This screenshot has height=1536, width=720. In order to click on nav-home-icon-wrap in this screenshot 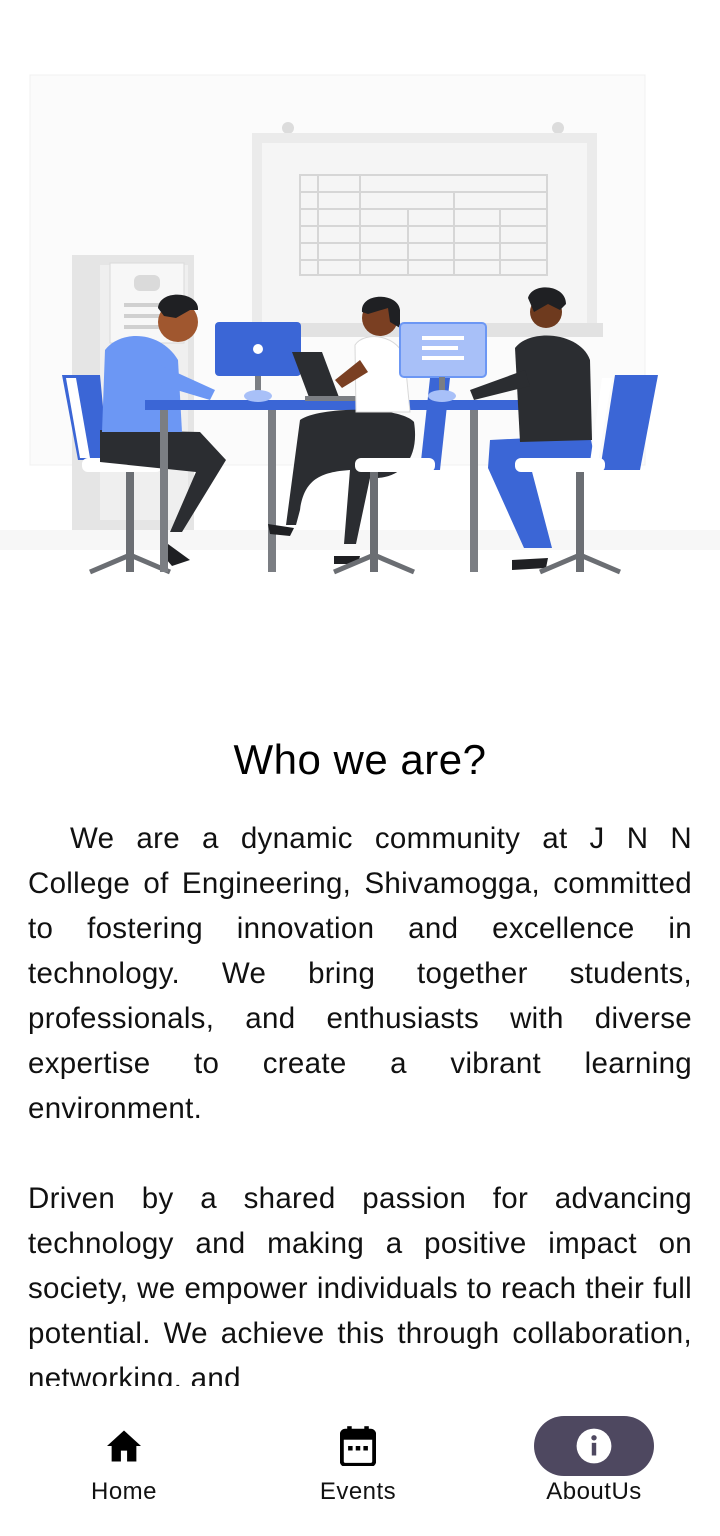, I will do `click(124, 1446)`.